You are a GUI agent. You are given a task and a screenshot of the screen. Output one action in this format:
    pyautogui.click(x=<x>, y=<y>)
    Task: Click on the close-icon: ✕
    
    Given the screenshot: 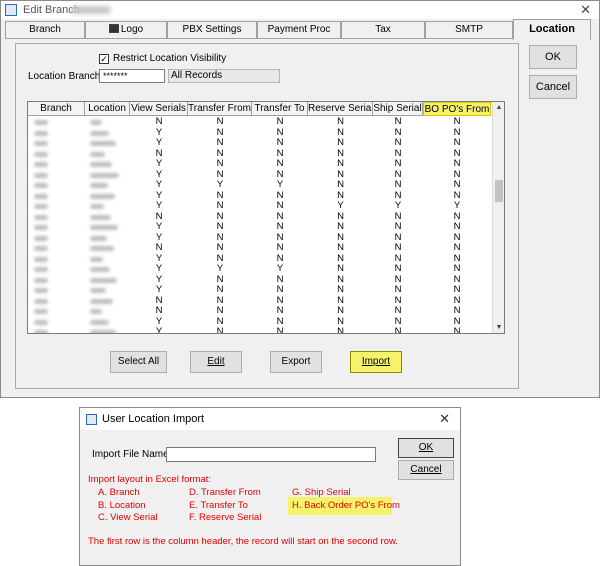 What is the action you would take?
    pyautogui.click(x=585, y=10)
    